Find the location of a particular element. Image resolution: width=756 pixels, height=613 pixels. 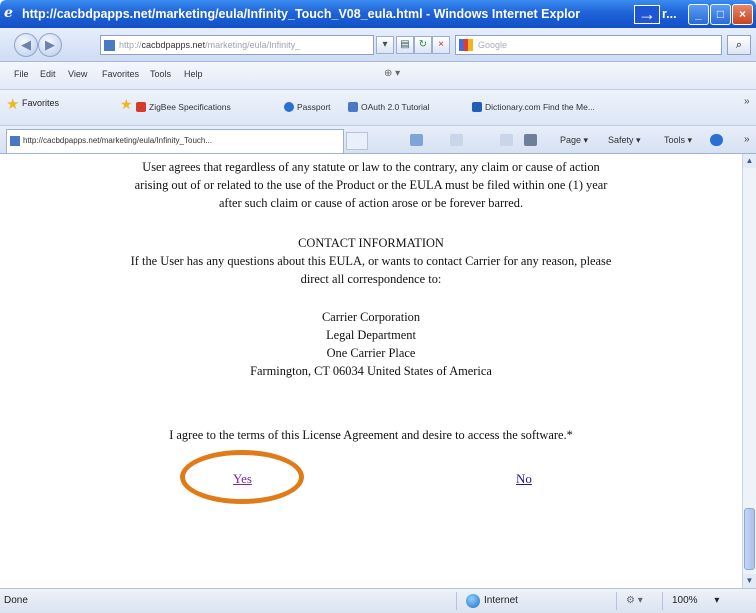

help-icon is located at coordinates (716, 140).